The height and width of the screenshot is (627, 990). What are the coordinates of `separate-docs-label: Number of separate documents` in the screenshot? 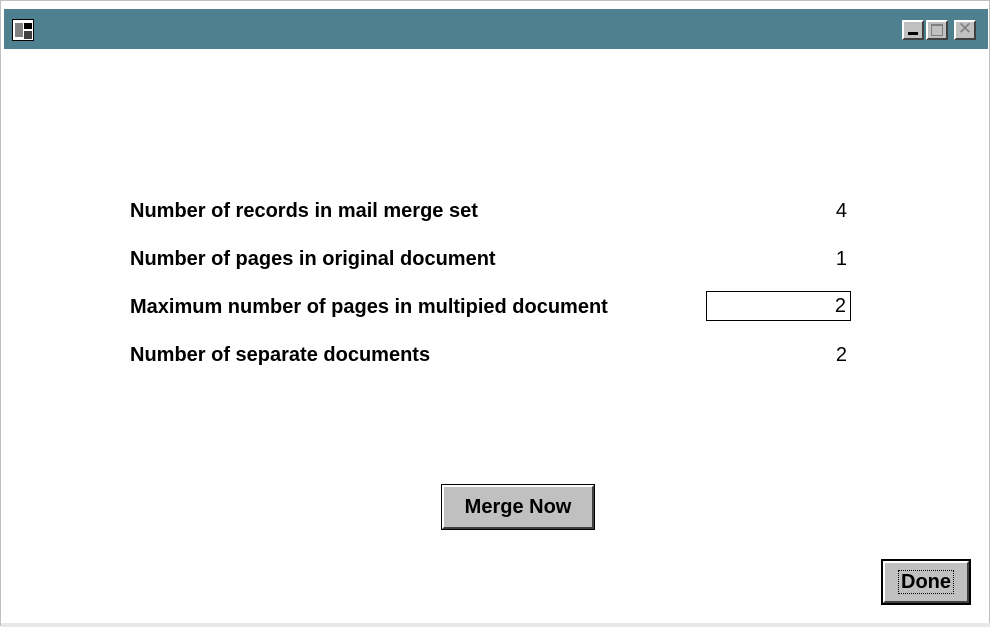 It's located at (280, 355).